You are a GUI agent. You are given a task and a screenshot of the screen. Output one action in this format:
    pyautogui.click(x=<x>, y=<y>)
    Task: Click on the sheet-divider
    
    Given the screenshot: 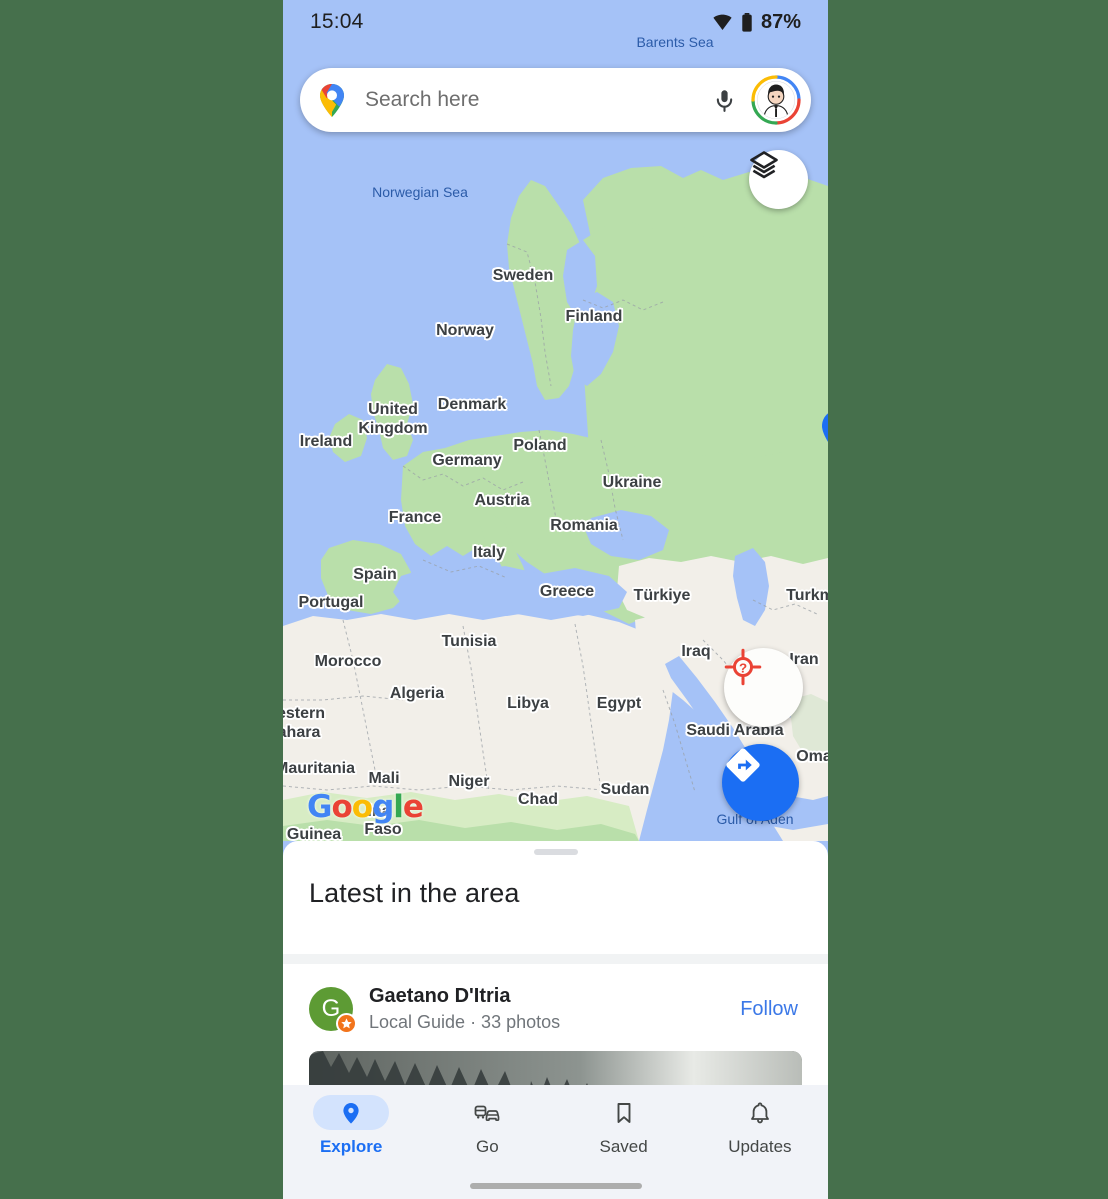 What is the action you would take?
    pyautogui.click(x=555, y=959)
    